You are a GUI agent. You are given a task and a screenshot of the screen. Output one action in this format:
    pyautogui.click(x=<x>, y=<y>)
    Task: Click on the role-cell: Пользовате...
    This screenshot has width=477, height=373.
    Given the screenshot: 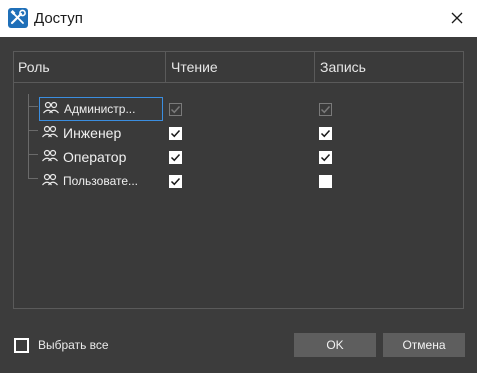 What is the action you would take?
    pyautogui.click(x=101, y=181)
    